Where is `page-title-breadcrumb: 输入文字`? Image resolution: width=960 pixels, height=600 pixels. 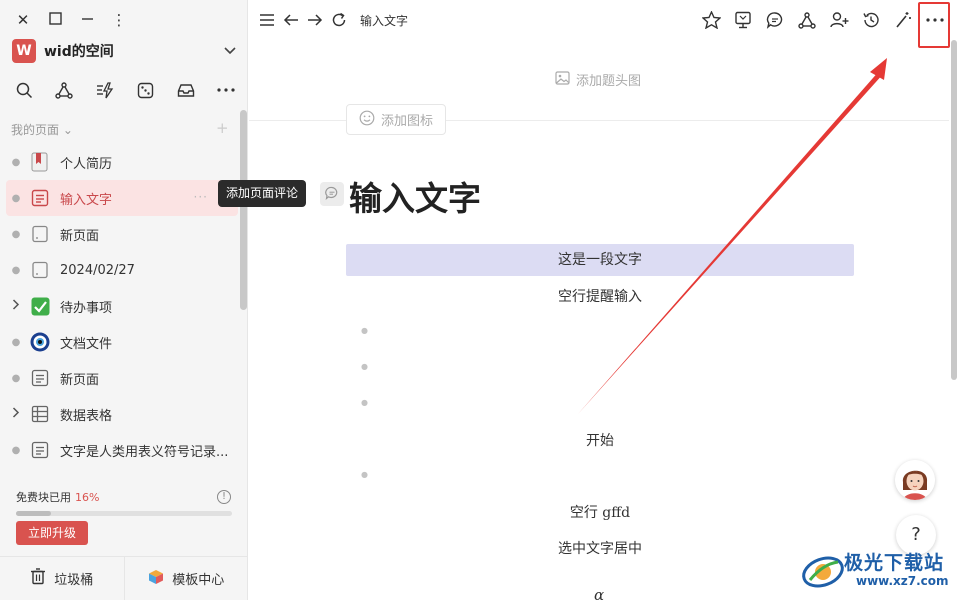
page-title-breadcrumb: 输入文字 is located at coordinates (384, 20).